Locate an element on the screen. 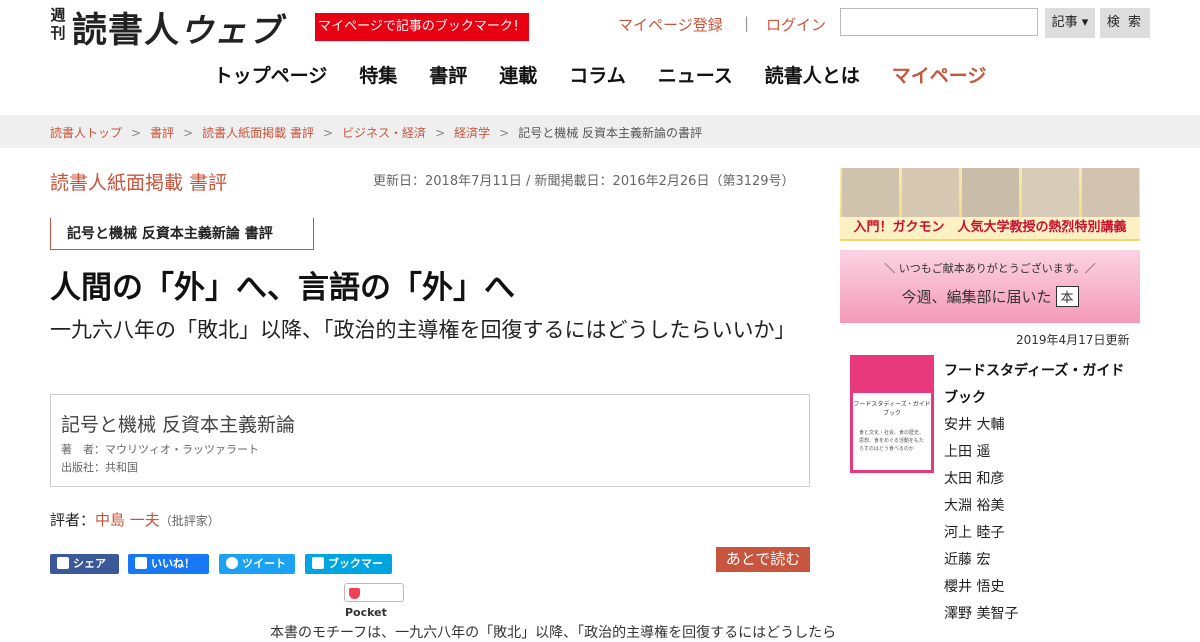  cover-blurb: 食と文化・社会、食の歴史、思想、食をめぐる活動をもたらすのはどう食べるのか is located at coordinates (892, 441).